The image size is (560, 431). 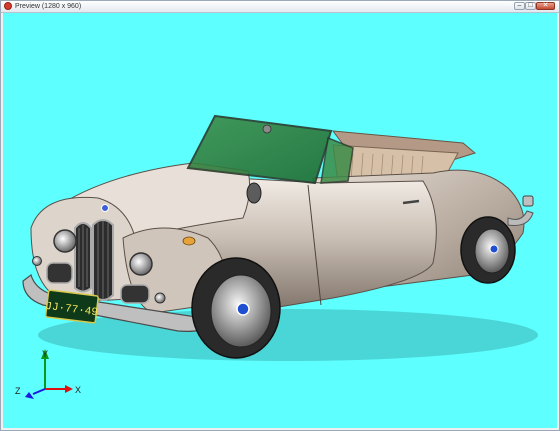 I want to click on front-wheel, so click(x=236, y=308).